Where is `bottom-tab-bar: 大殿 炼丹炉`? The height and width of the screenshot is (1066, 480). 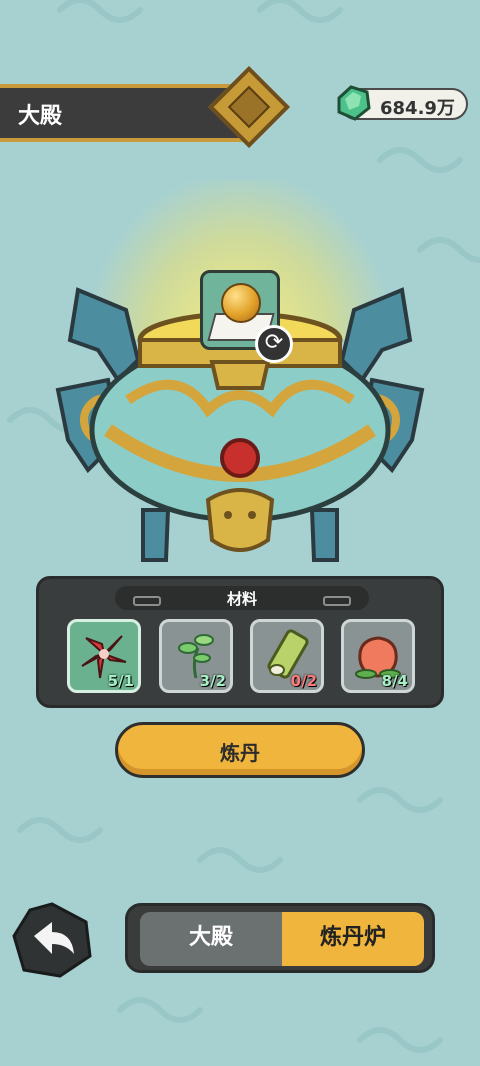 bottom-tab-bar: 大殿 炼丹炉 is located at coordinates (280, 938).